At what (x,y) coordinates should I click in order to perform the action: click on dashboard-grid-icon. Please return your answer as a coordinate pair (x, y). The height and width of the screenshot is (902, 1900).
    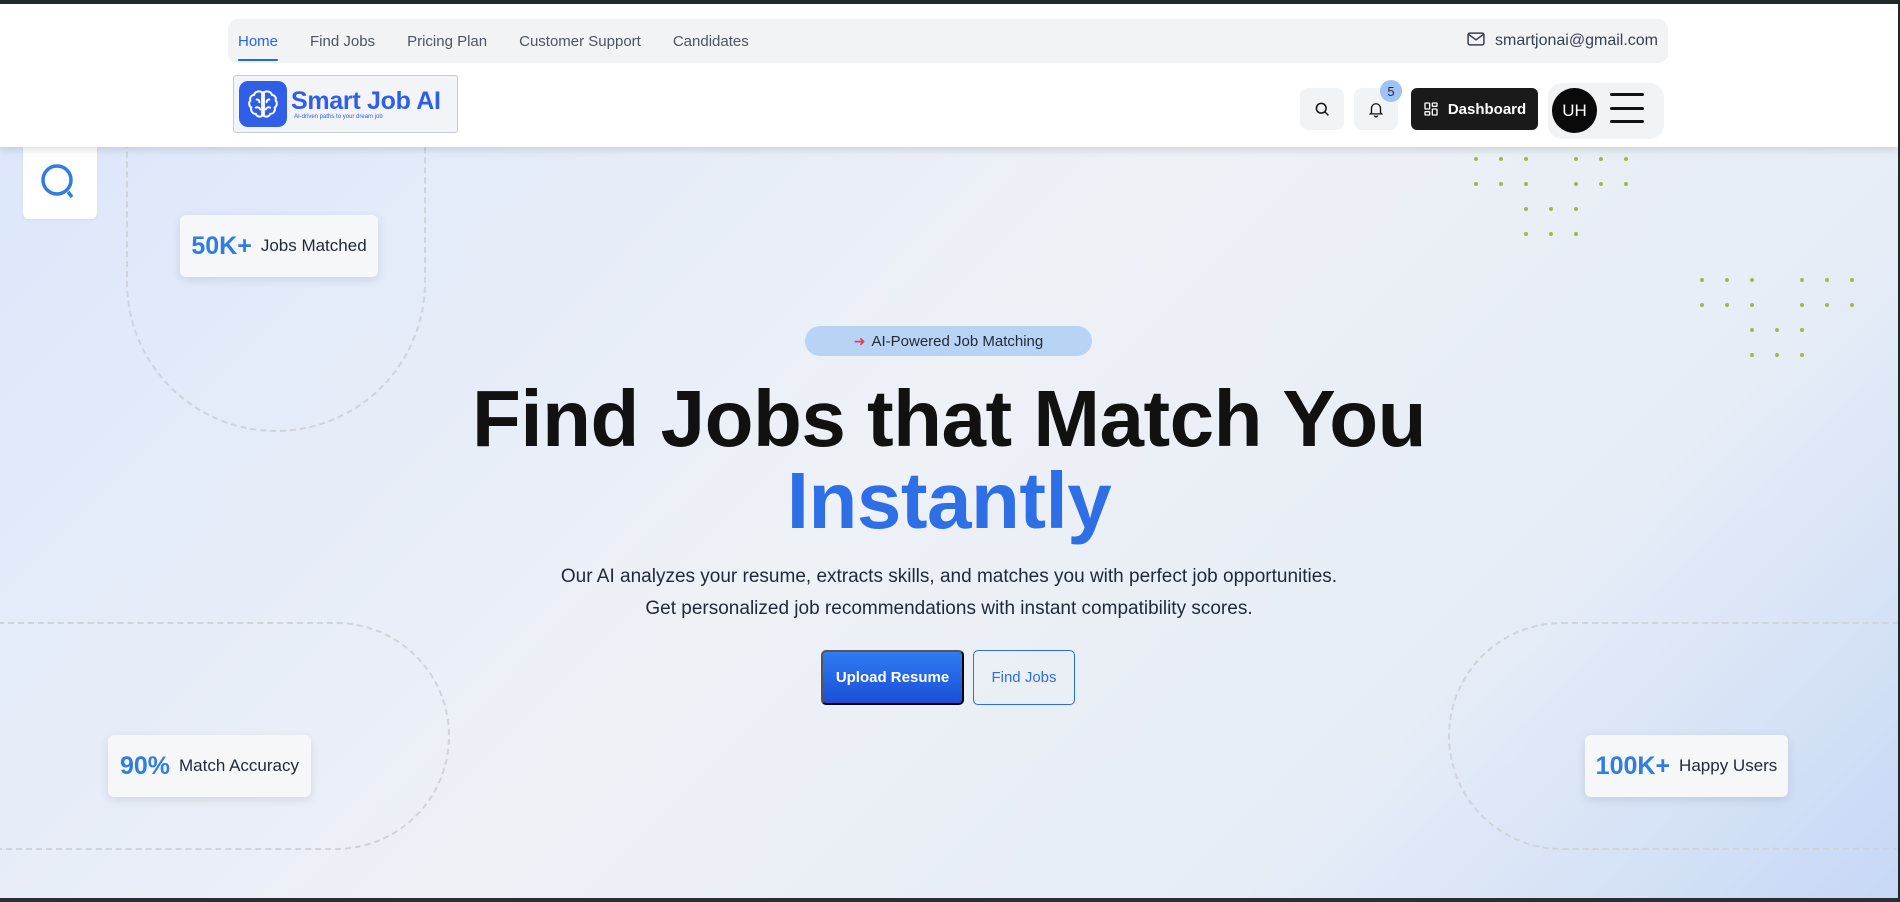
    Looking at the image, I should click on (1431, 109).